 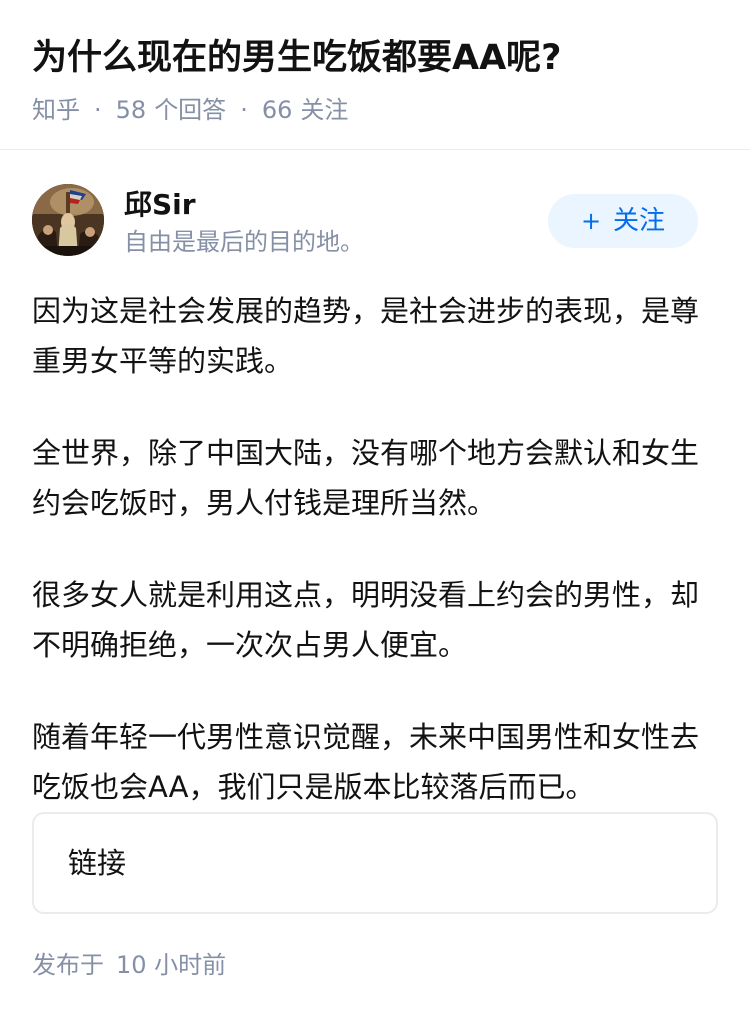 What do you see at coordinates (366, 336) in the screenshot?
I see `answer-paragraph: 因为这是社会发展的趋势，是社会进步的表现，是尊重男女平等的实践。` at bounding box center [366, 336].